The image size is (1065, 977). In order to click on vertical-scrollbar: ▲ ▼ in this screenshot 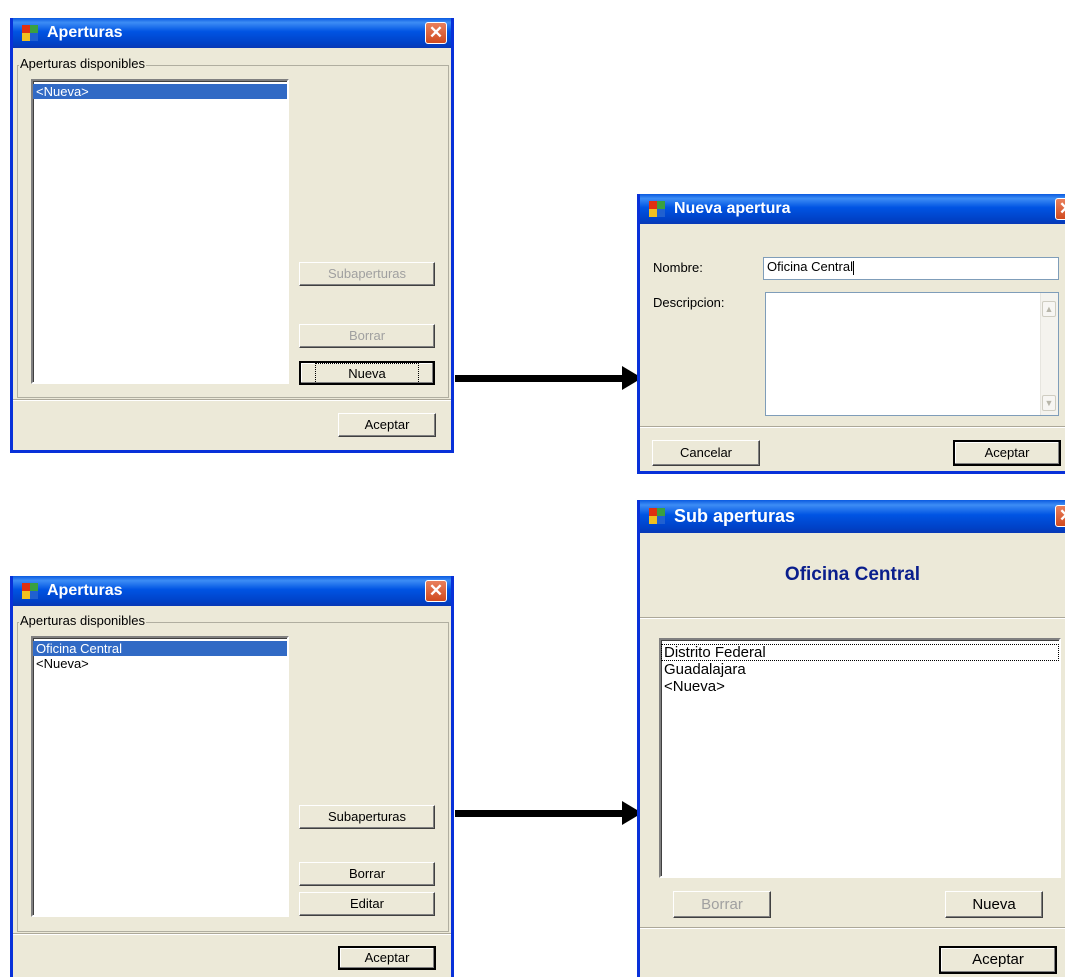, I will do `click(1049, 354)`.